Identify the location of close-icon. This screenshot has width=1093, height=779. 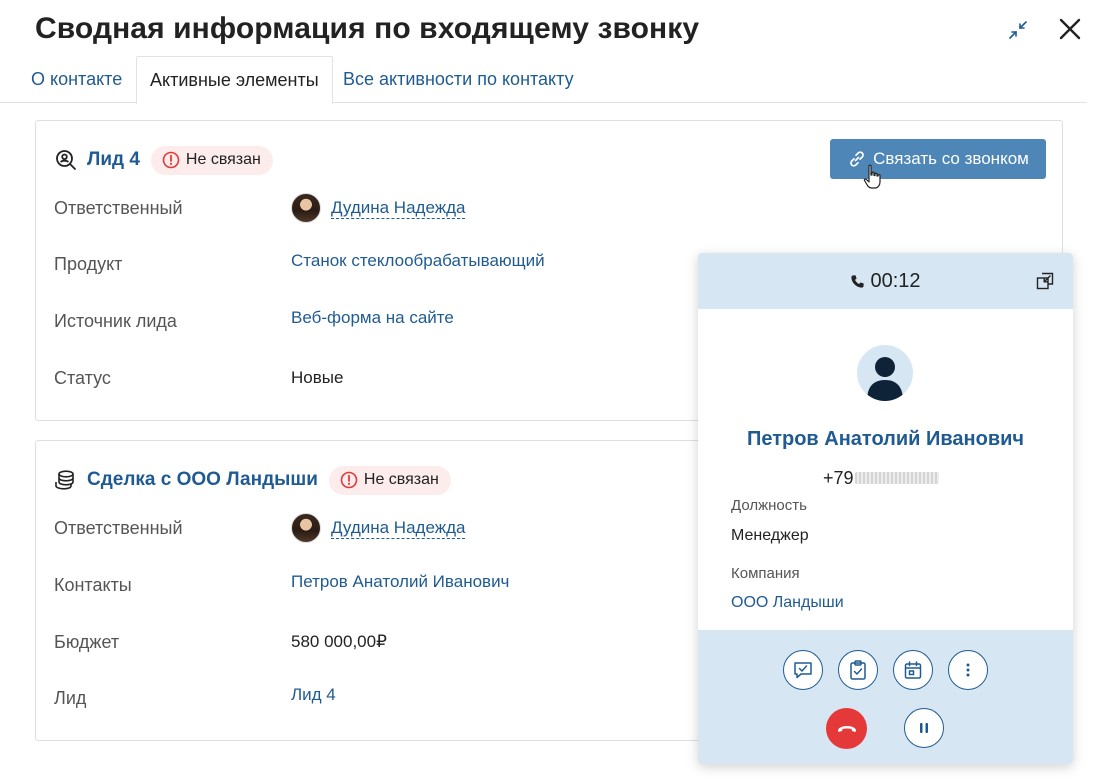
(1070, 29).